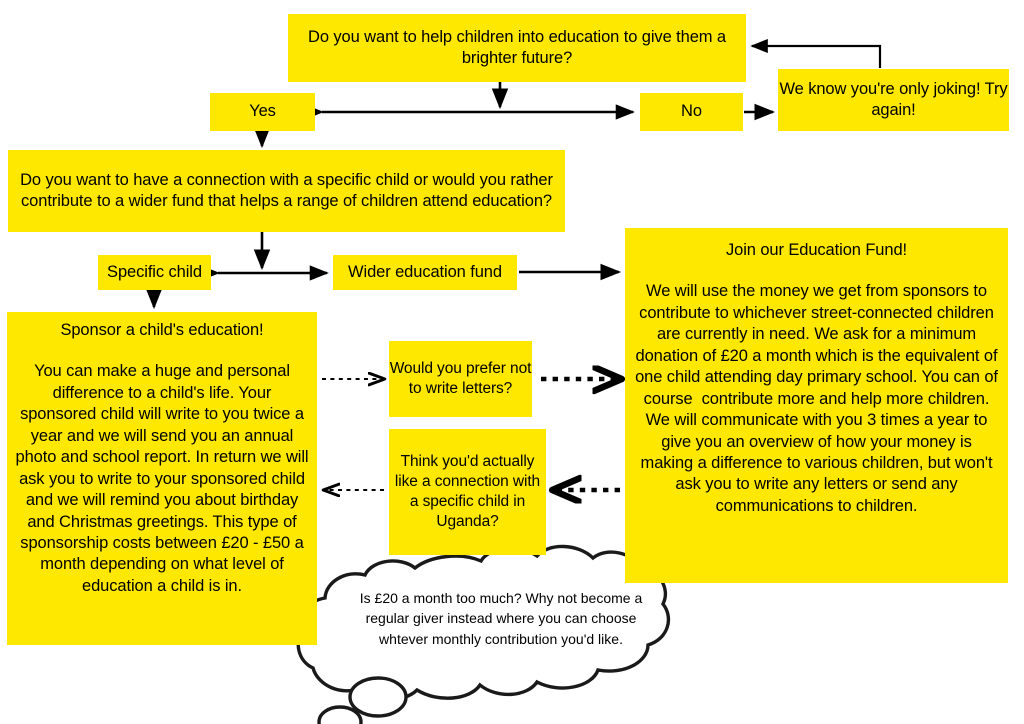  Describe the element at coordinates (691, 112) in the screenshot. I see `node-answer-no: No` at that location.